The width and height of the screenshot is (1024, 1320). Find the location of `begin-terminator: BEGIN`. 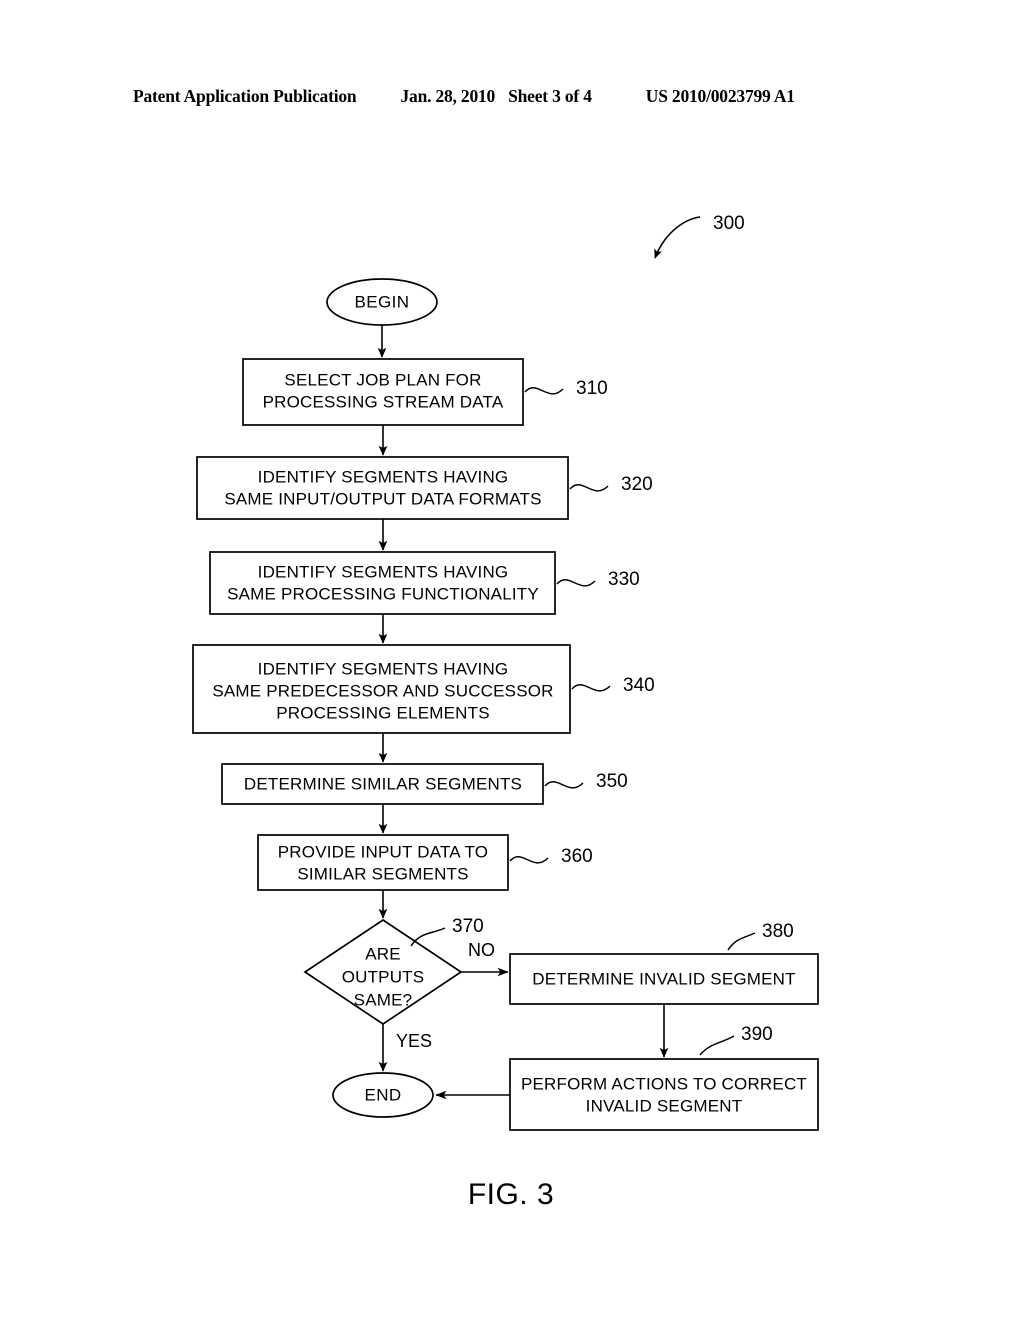

begin-terminator: BEGIN is located at coordinates (382, 302).